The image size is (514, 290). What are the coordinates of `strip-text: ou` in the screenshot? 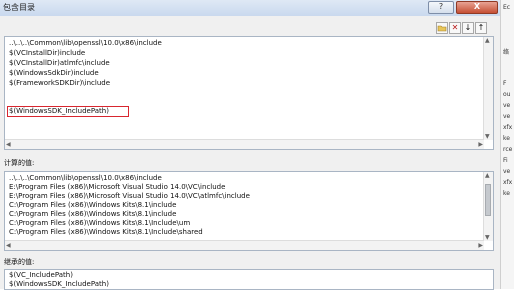 It's located at (507, 94).